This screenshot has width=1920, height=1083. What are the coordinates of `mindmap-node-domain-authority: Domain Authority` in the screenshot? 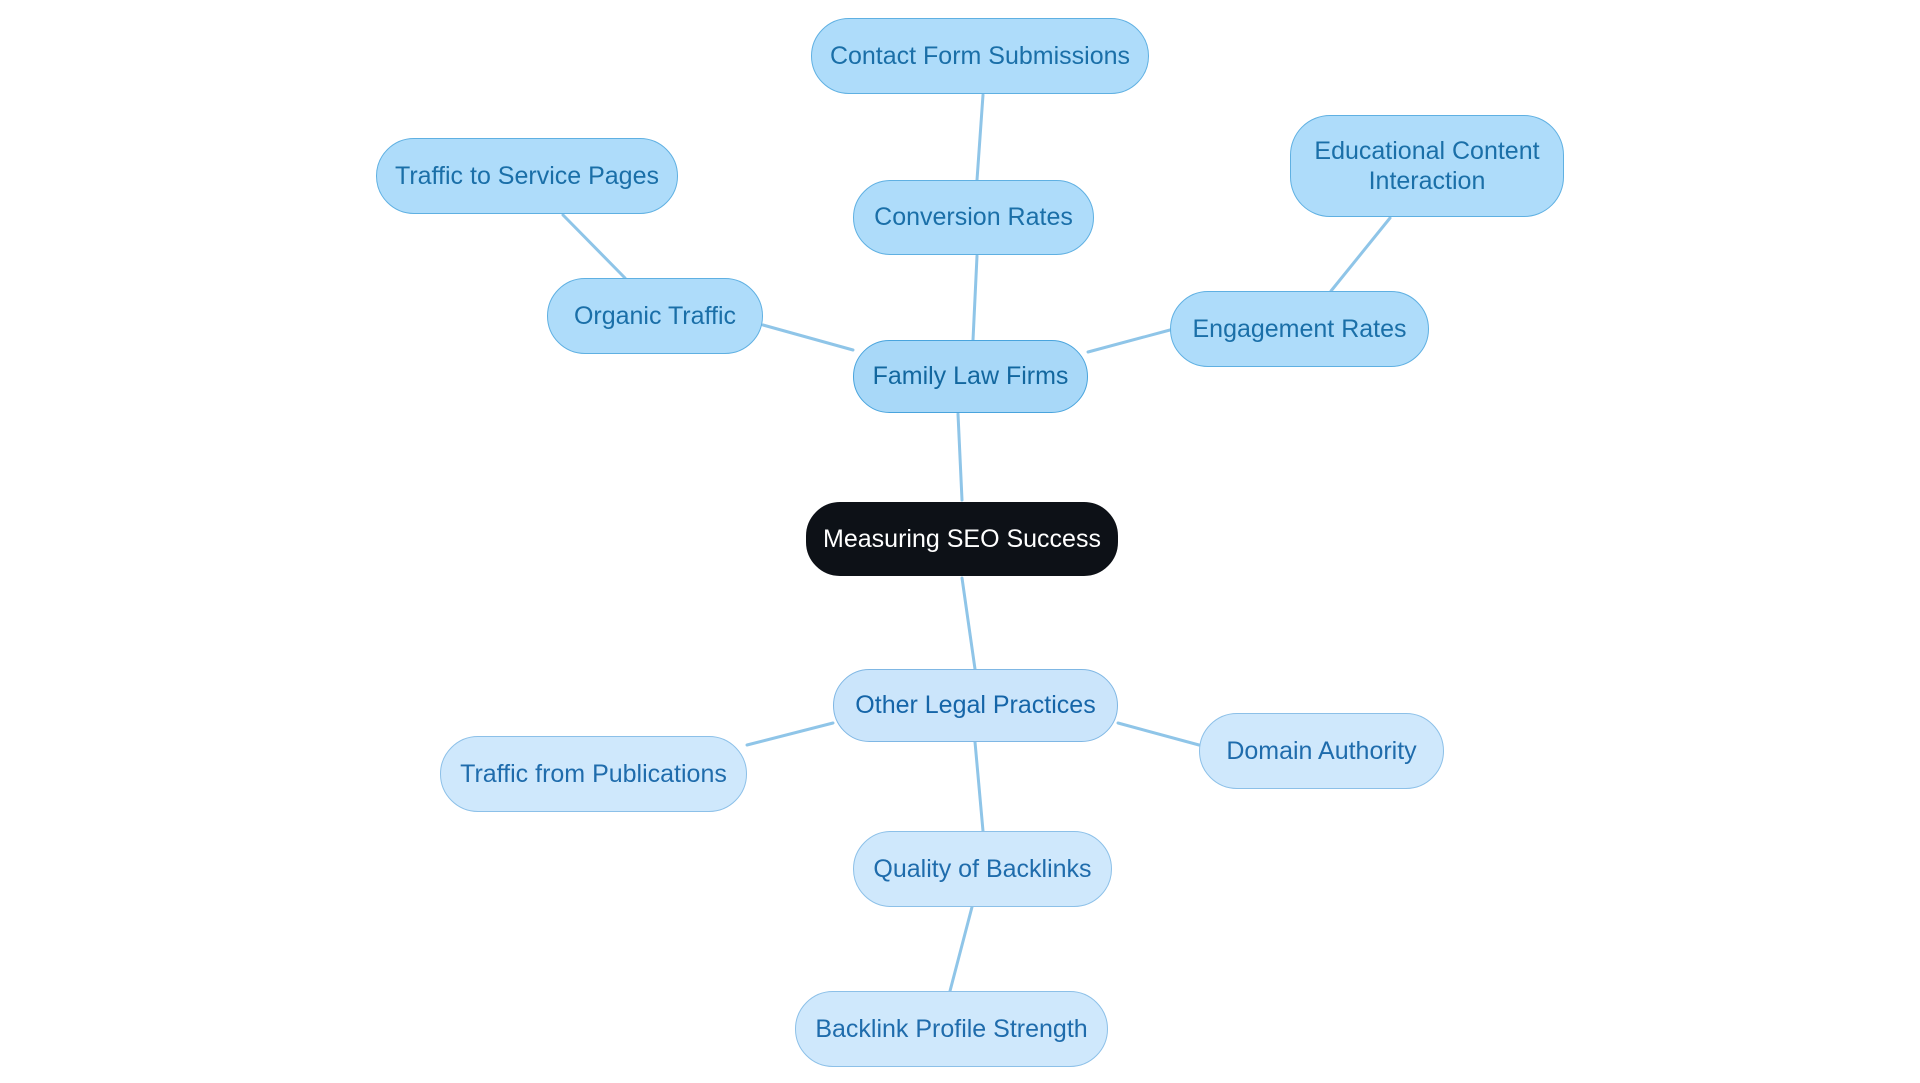 It's located at (1321, 751).